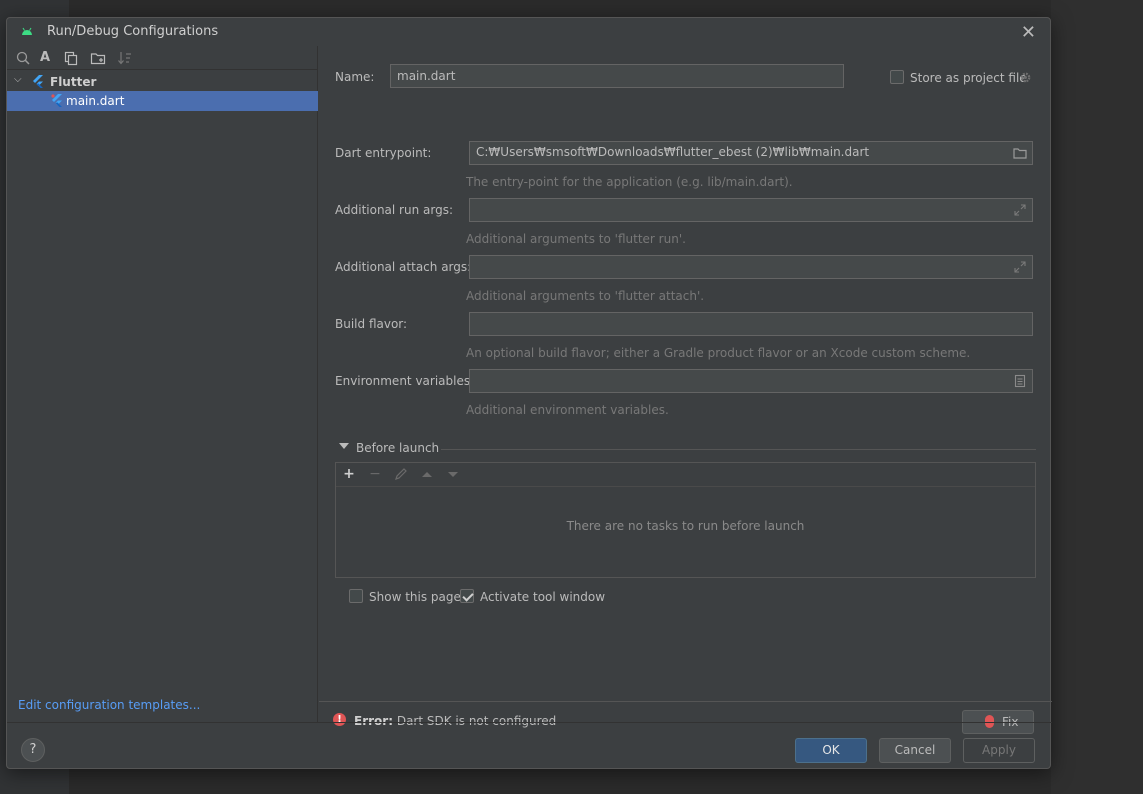 This screenshot has height=794, width=1143. What do you see at coordinates (751, 324) in the screenshot?
I see `flavor-input` at bounding box center [751, 324].